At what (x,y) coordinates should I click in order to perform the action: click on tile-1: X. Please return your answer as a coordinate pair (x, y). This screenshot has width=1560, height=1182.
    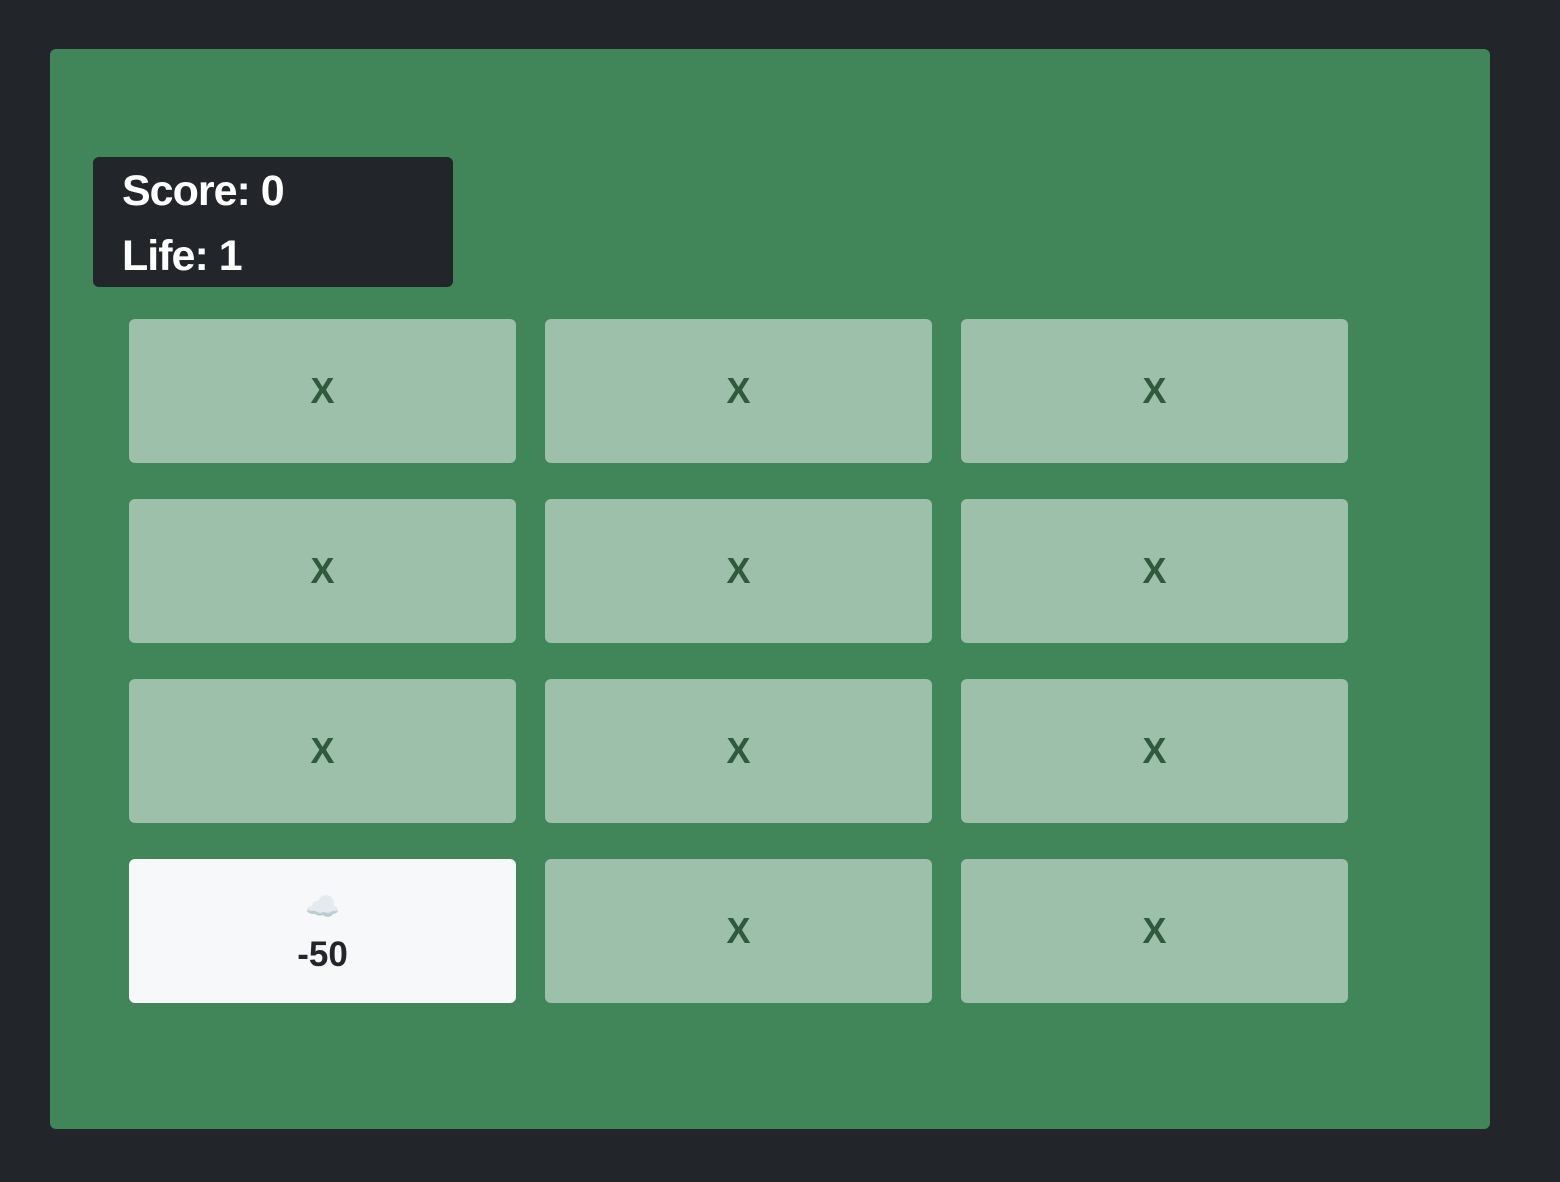
    Looking at the image, I should click on (322, 391).